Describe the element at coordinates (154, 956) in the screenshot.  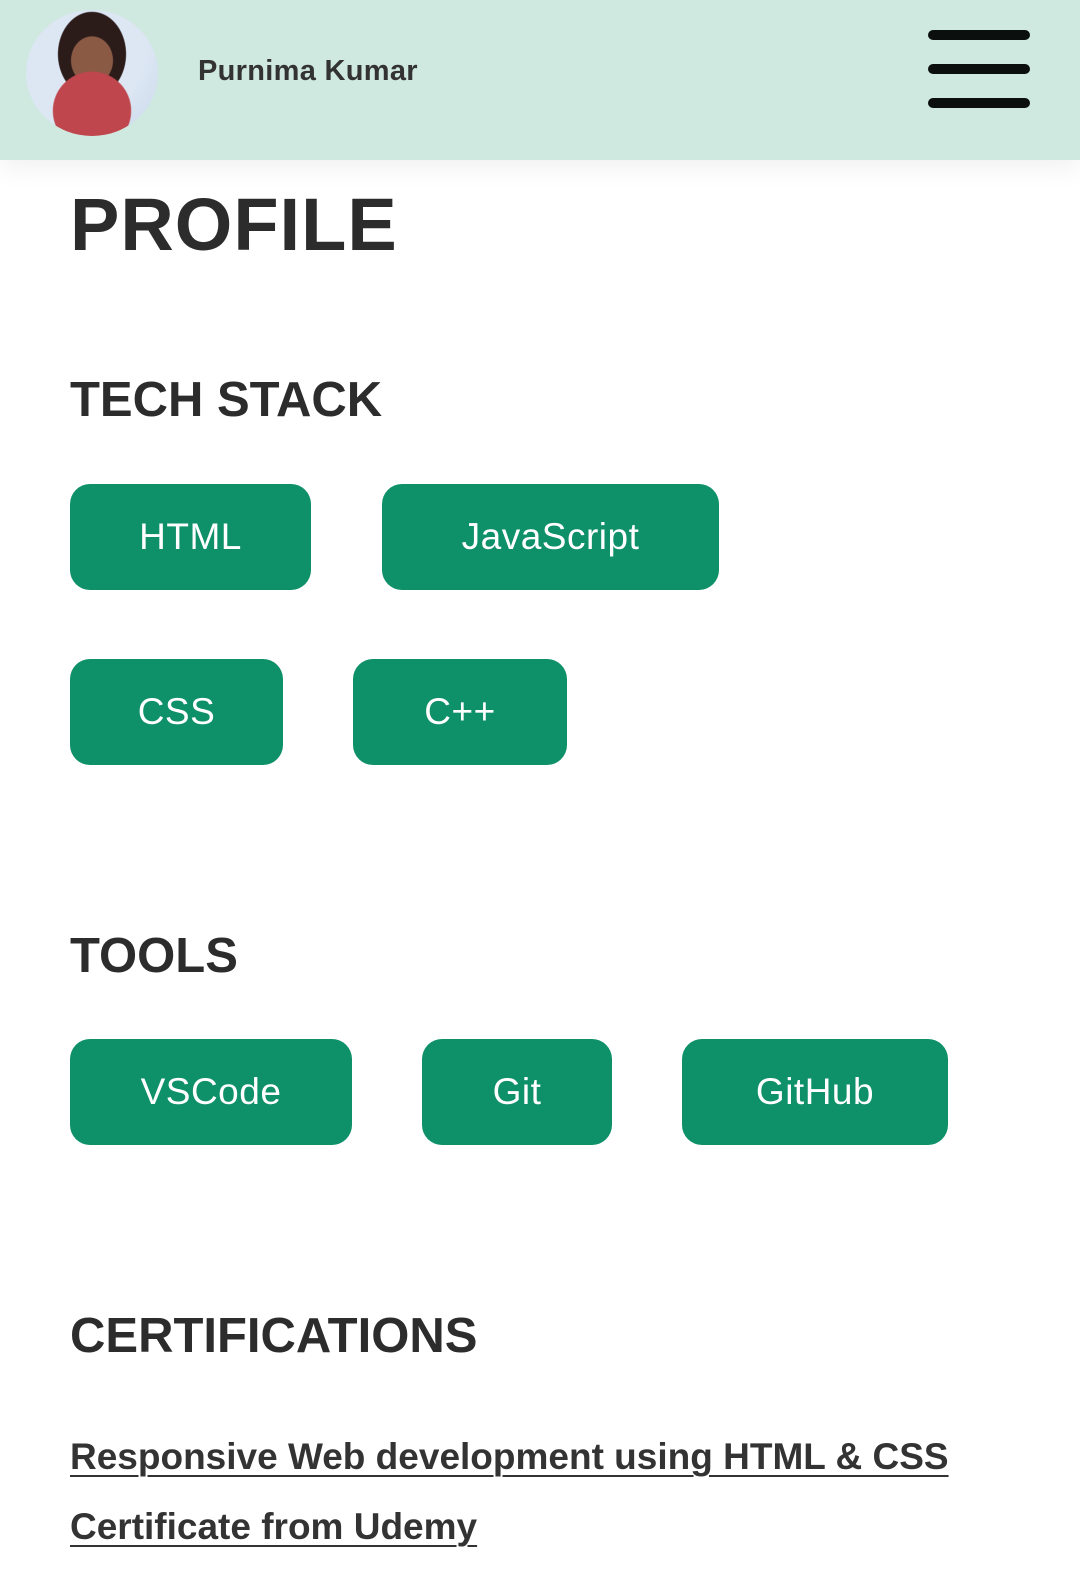
I see `tools-heading: TOOLS` at that location.